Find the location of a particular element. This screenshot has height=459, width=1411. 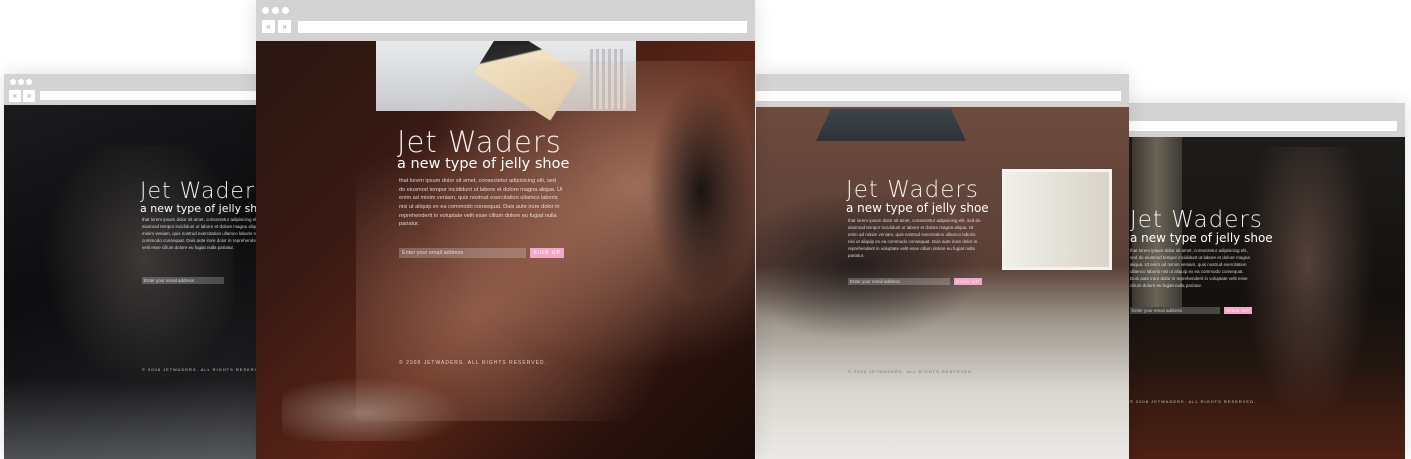

photo-roof is located at coordinates (891, 125).